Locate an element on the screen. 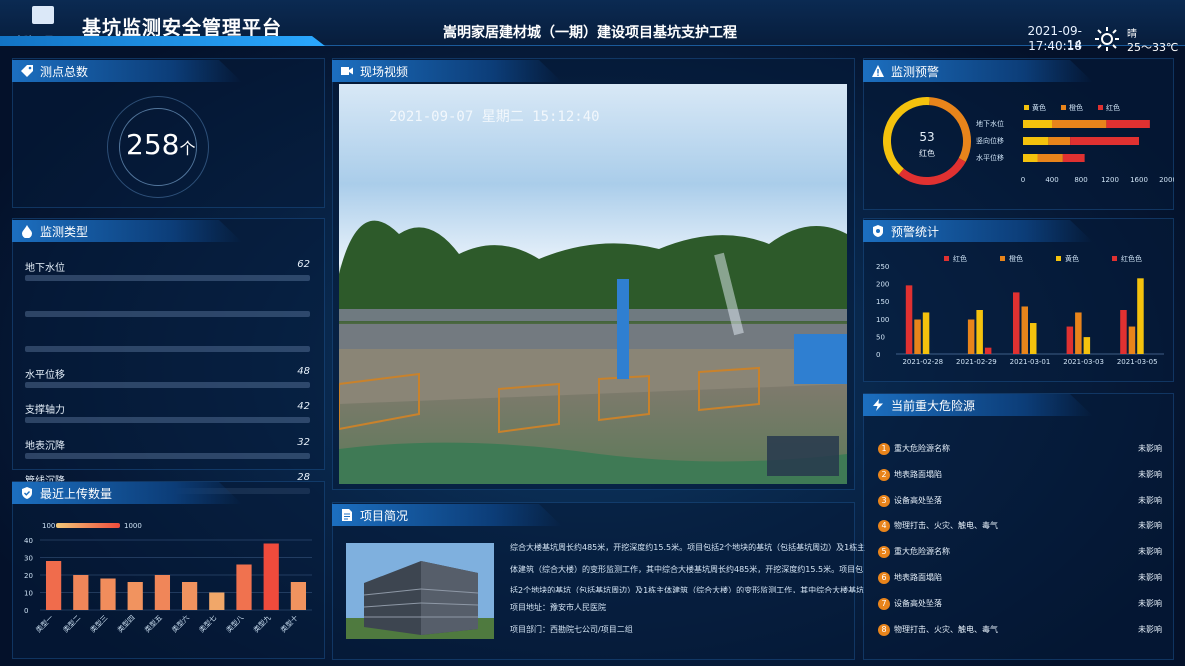 The width and height of the screenshot is (1185, 666). hazard-number: 5 is located at coordinates (884, 552).